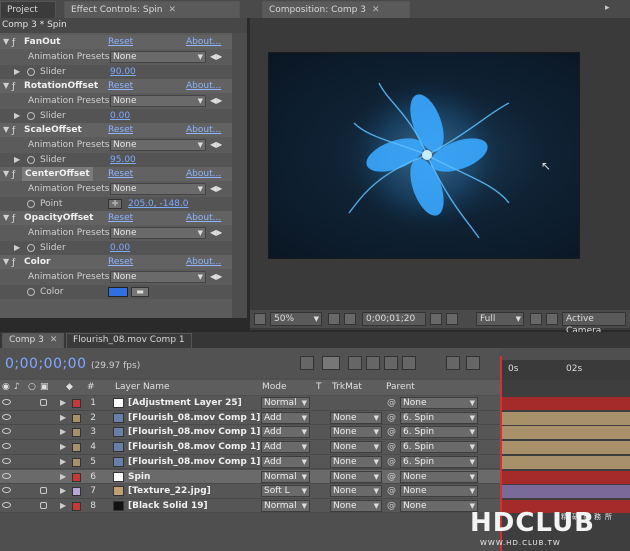 This screenshot has width=630, height=551. Describe the element at coordinates (391, 363) in the screenshot. I see `motion-blur-icon` at that location.